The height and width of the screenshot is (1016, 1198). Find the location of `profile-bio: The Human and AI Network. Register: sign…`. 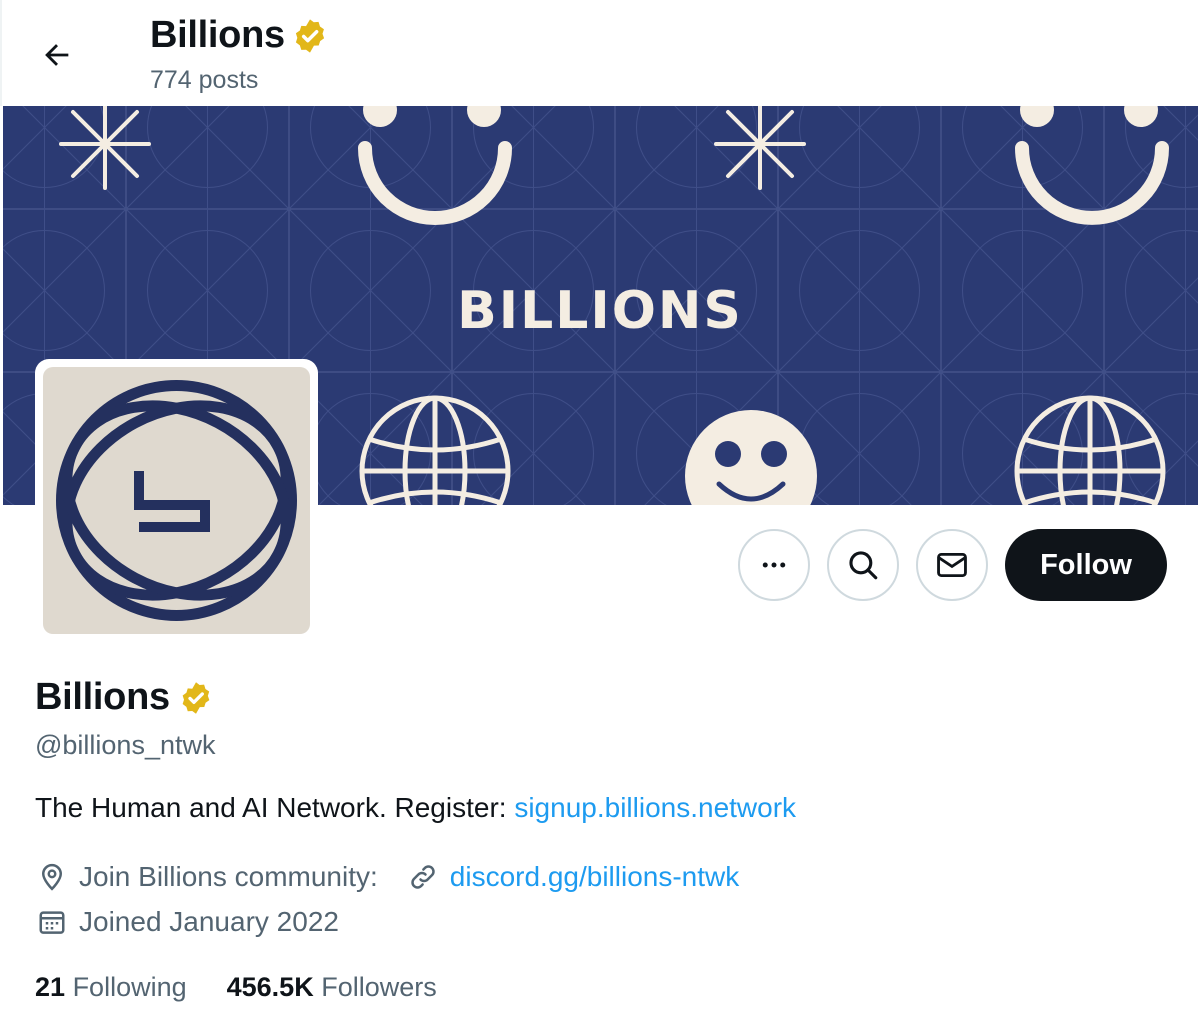

profile-bio: The Human and AI Network. Register: sign… is located at coordinates (415, 808).